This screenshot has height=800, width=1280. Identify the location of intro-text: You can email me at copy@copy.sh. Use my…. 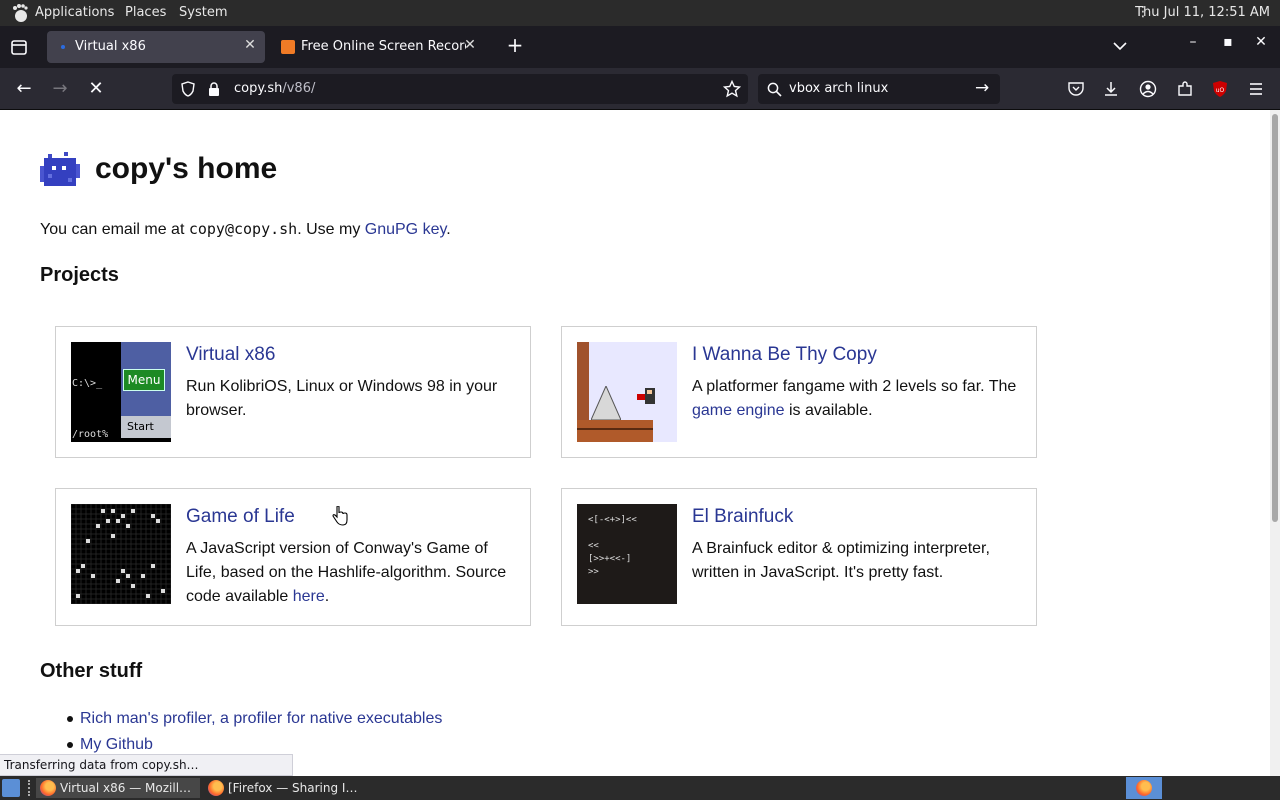
(245, 229).